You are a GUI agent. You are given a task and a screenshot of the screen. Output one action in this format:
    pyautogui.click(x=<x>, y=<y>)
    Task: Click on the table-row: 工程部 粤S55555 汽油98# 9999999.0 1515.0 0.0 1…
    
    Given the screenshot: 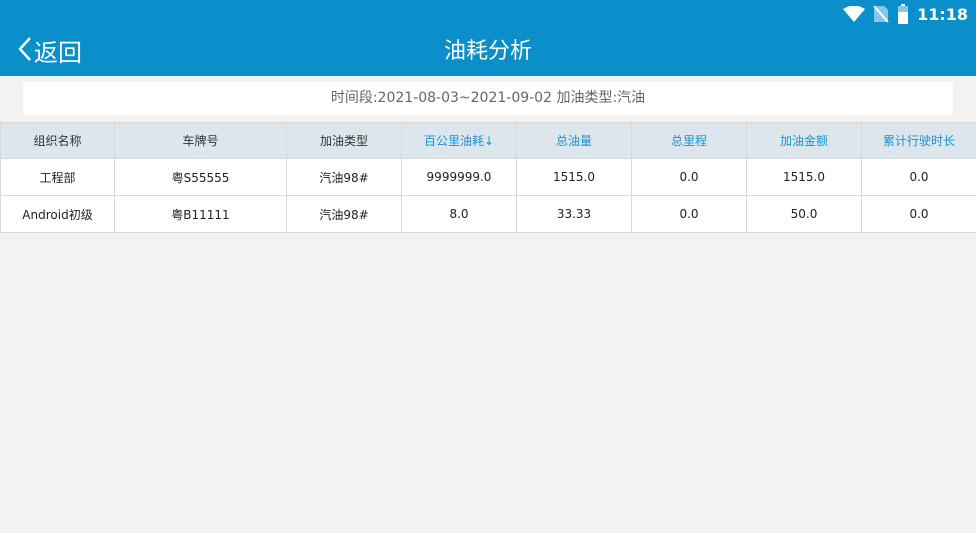 What is the action you would take?
    pyautogui.click(x=488, y=177)
    